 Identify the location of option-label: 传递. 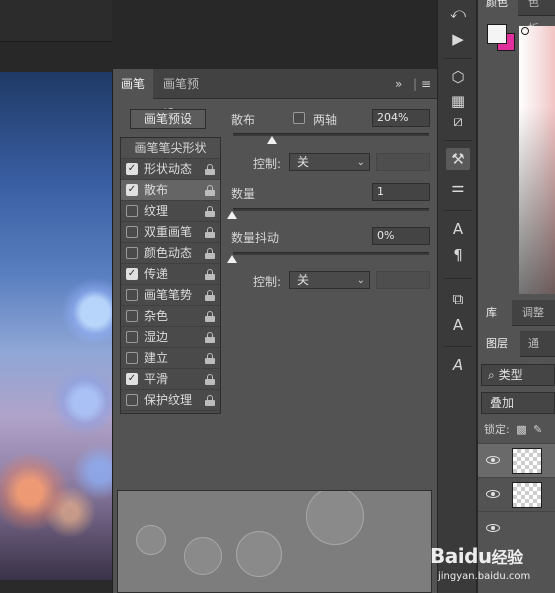
(156, 274).